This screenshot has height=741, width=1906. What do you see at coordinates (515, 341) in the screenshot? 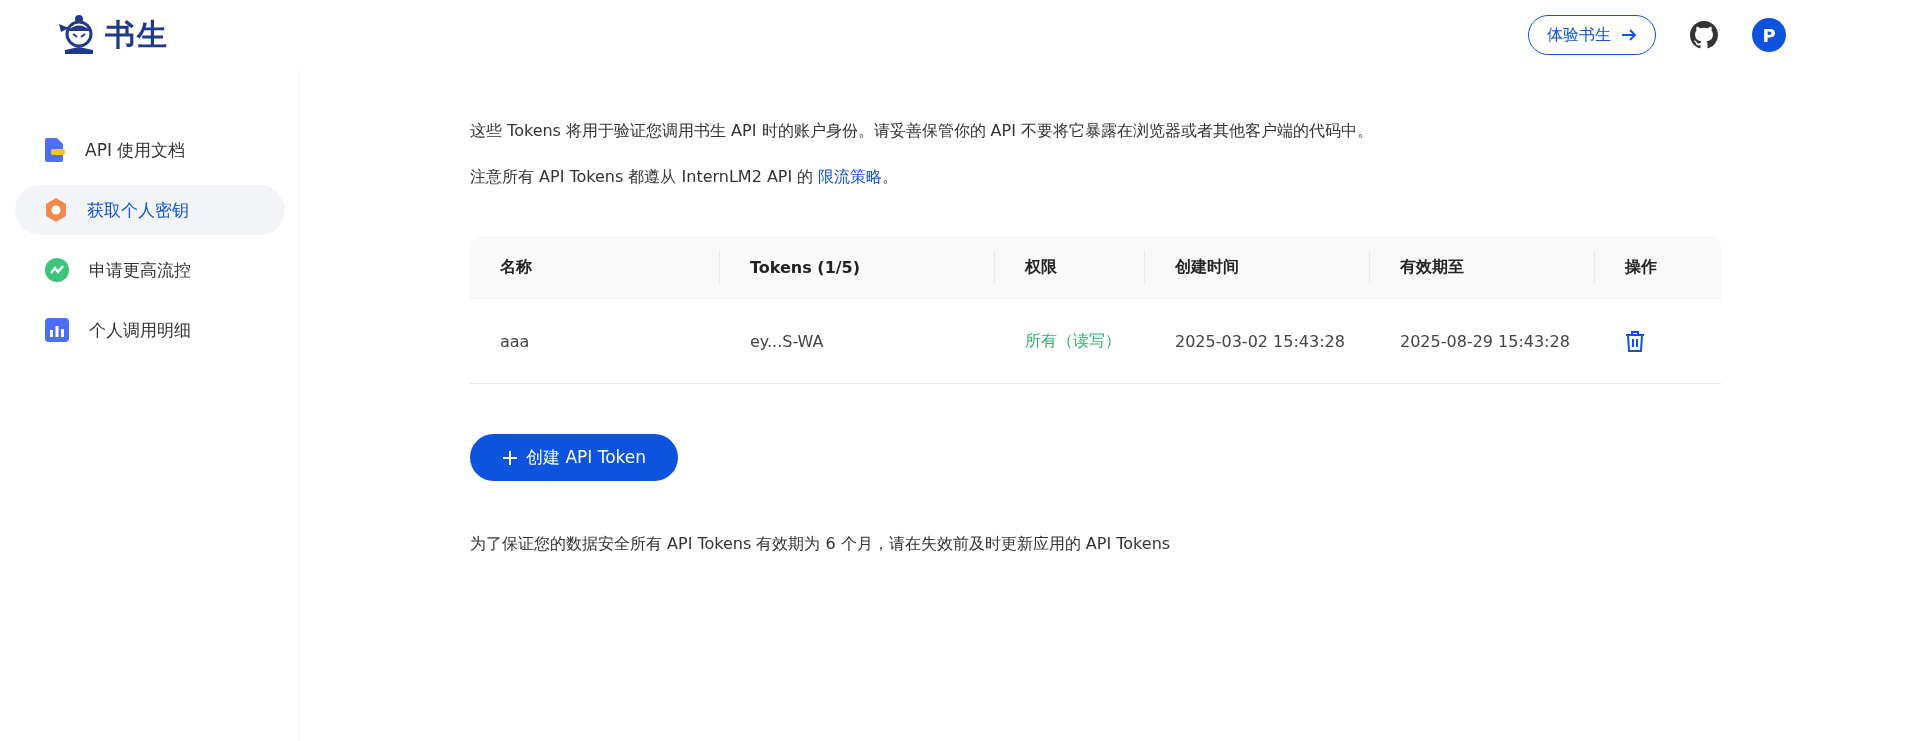
I see `table-cell: aaa` at bounding box center [515, 341].